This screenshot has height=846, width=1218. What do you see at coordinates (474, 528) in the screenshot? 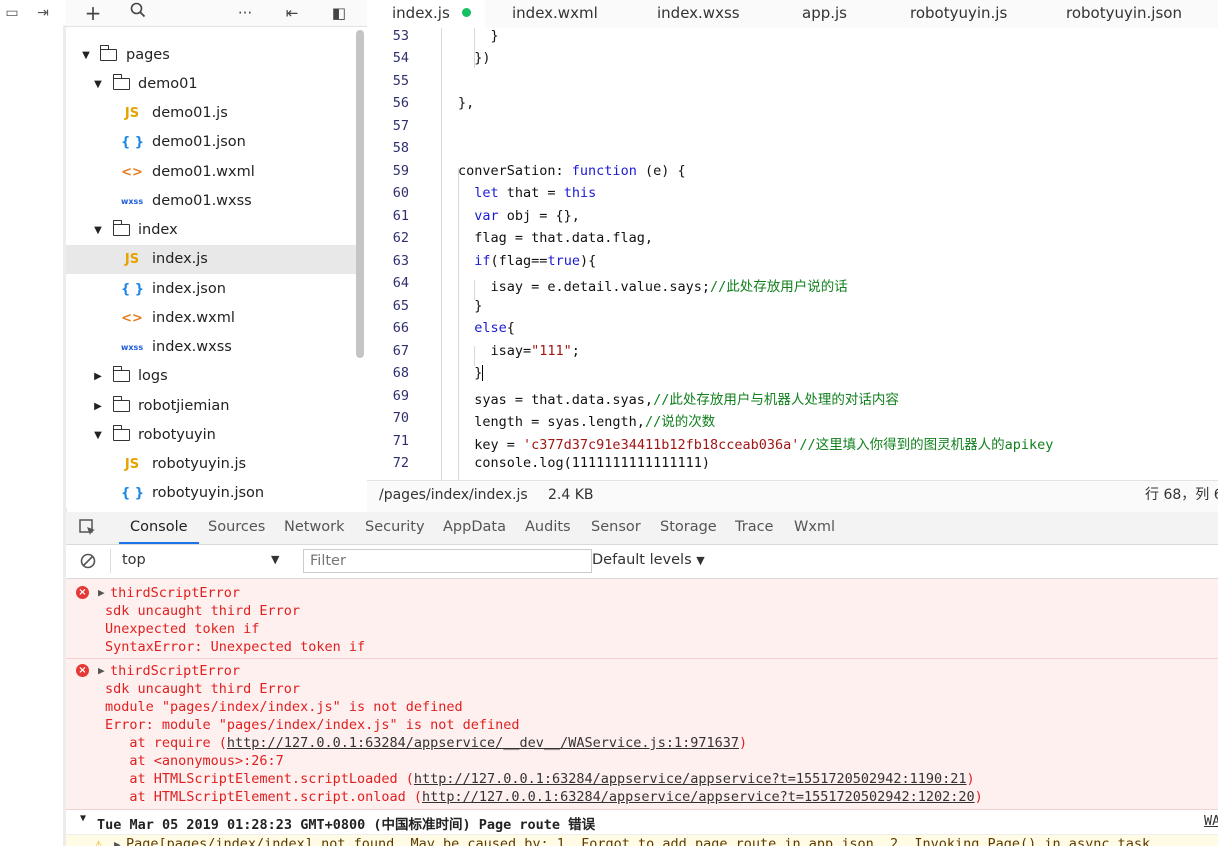
I see `tab-appdata: AppData` at bounding box center [474, 528].